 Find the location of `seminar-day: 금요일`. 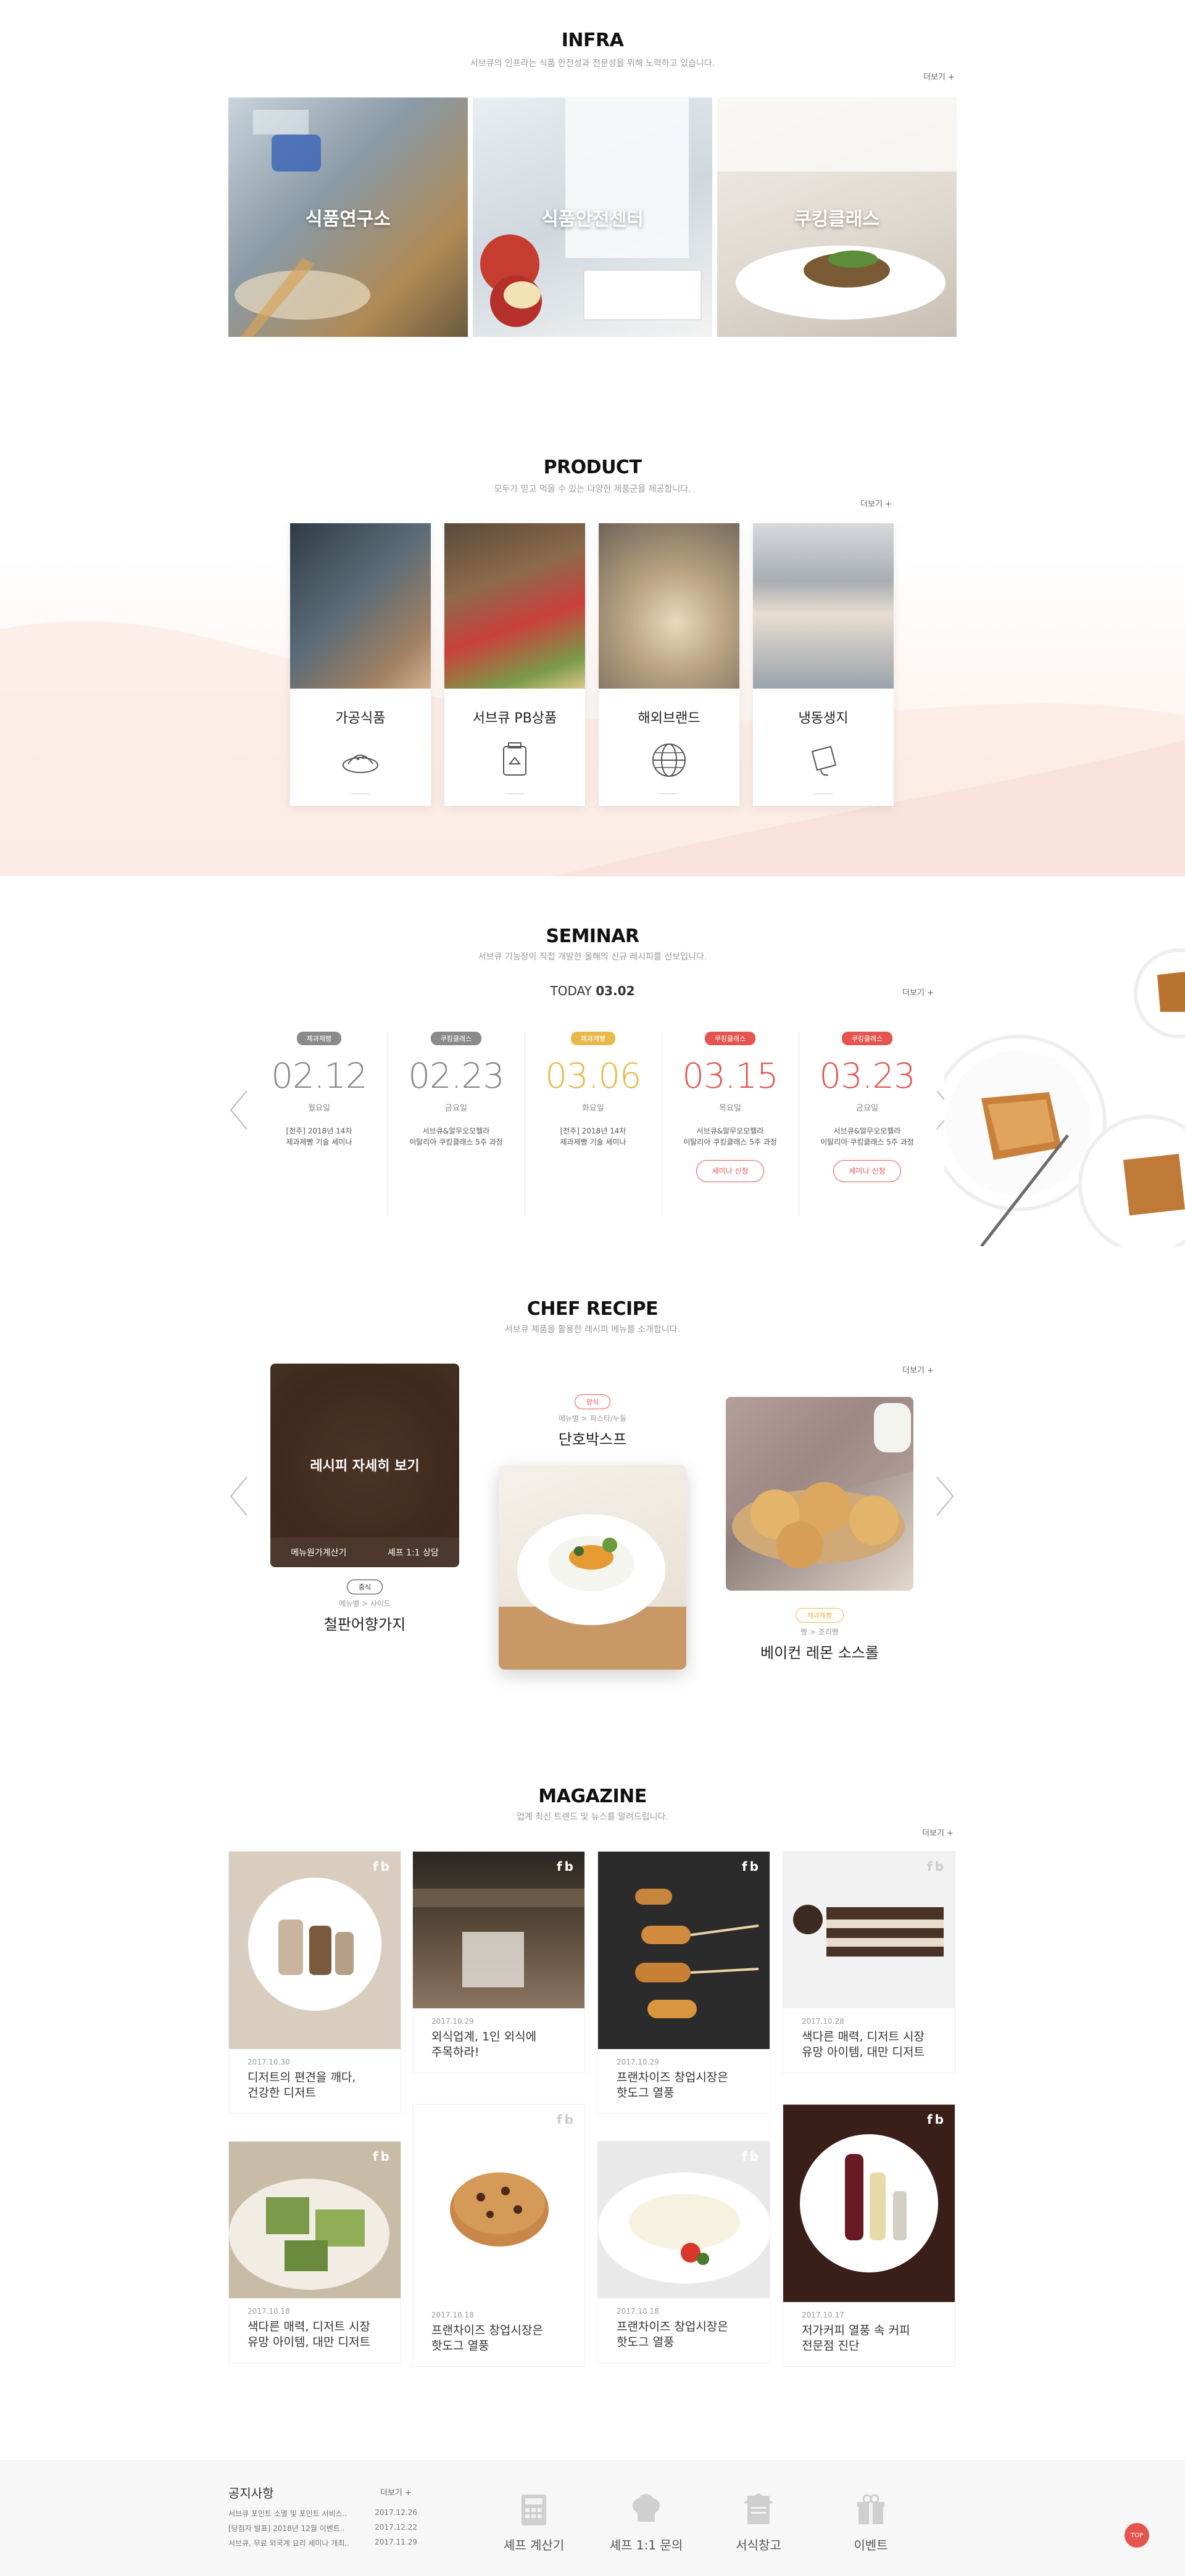

seminar-day: 금요일 is located at coordinates (867, 1108).